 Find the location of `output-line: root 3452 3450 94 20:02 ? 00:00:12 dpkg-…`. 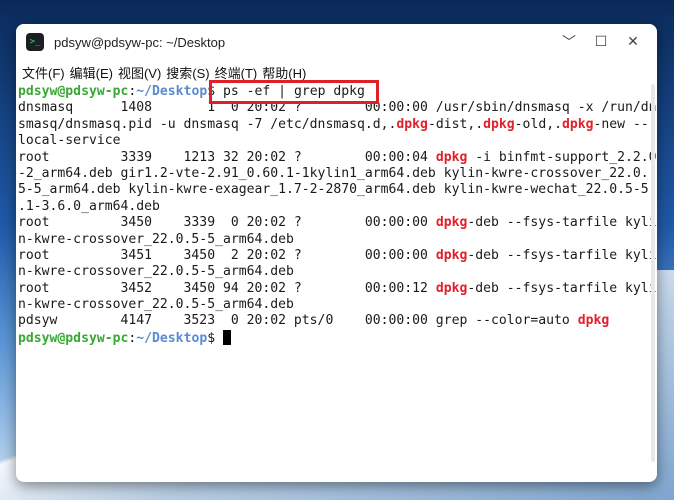

output-line: root 3452 3450 94 20:02 ? 00:00:12 dpkg-… is located at coordinates (337, 288).